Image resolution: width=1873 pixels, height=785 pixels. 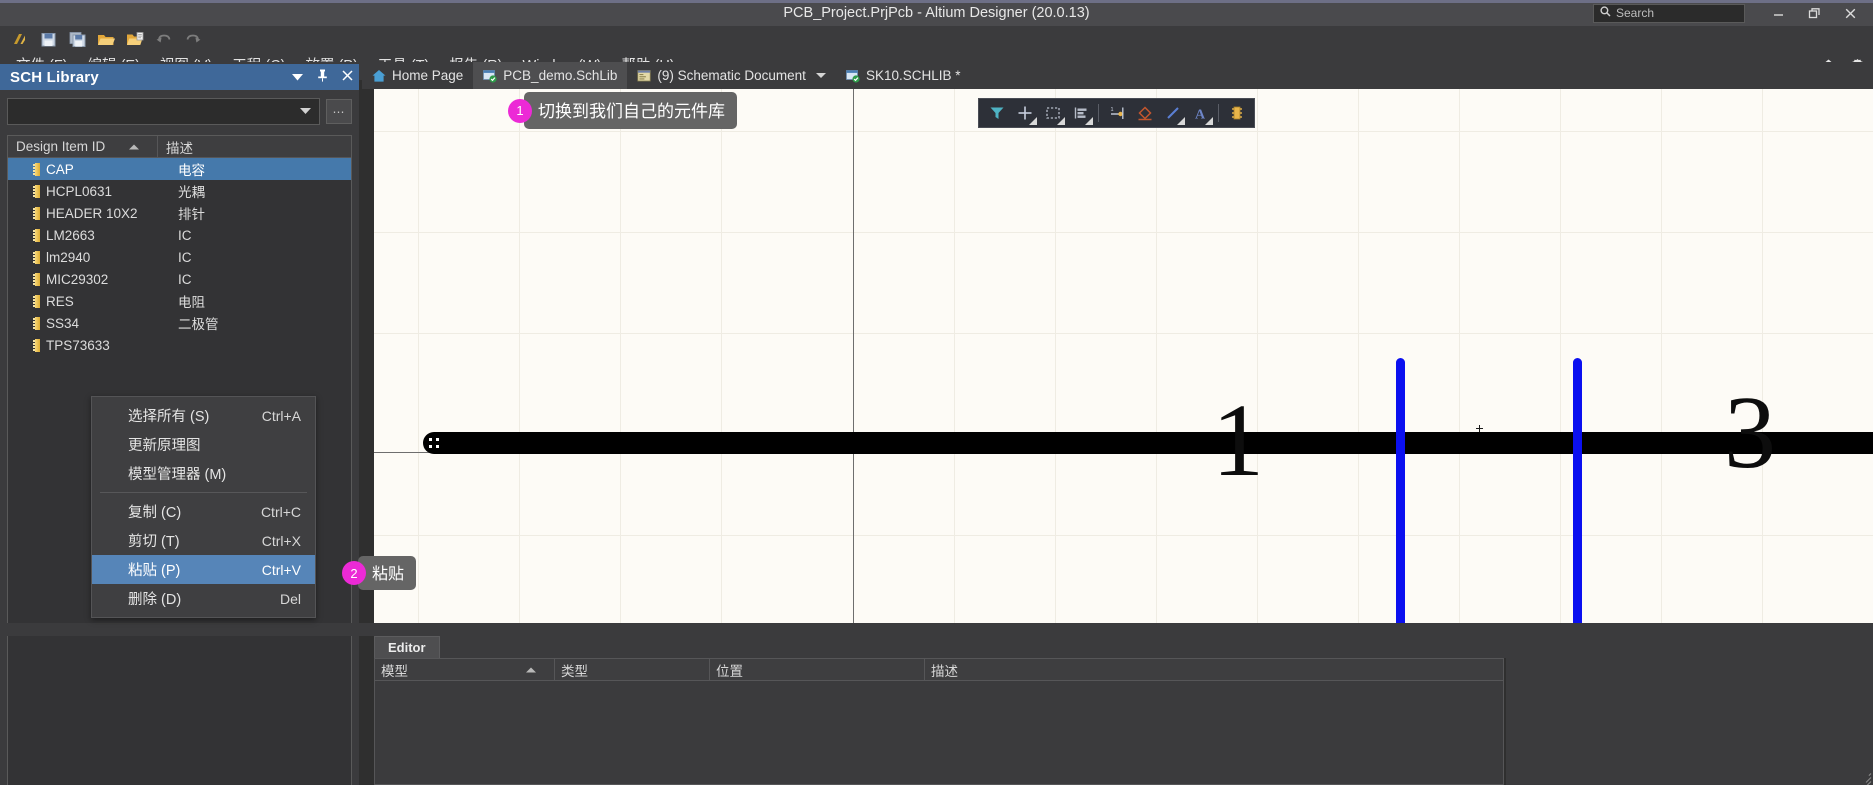 What do you see at coordinates (574, 671) in the screenshot?
I see `column-header-label: 类型` at bounding box center [574, 671].